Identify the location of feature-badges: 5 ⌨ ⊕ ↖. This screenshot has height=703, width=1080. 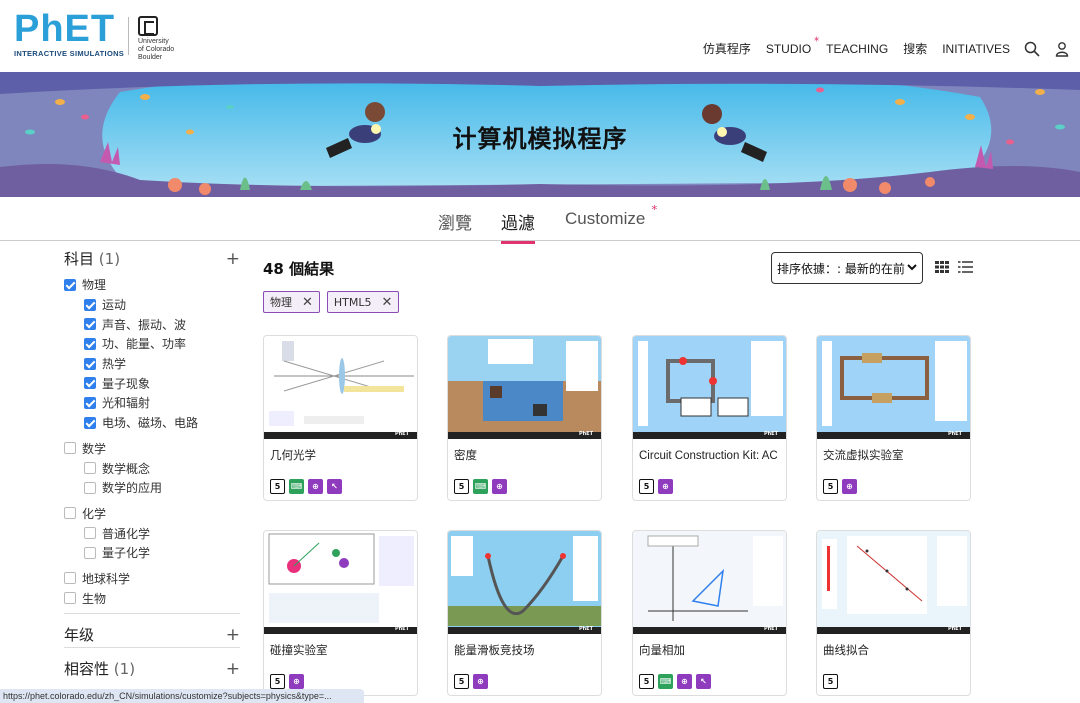
(308, 486).